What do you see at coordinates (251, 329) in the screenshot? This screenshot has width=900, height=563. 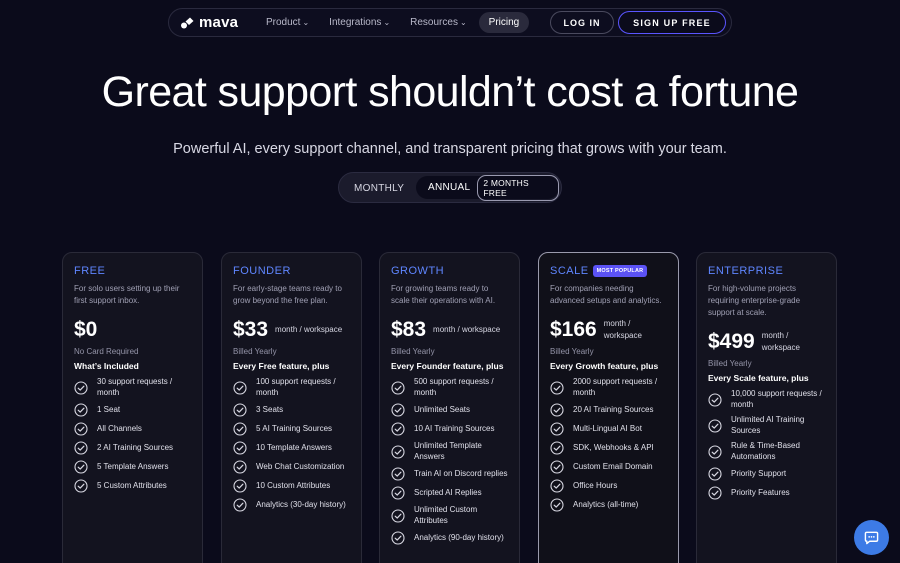 I see `plan-price: $33` at bounding box center [251, 329].